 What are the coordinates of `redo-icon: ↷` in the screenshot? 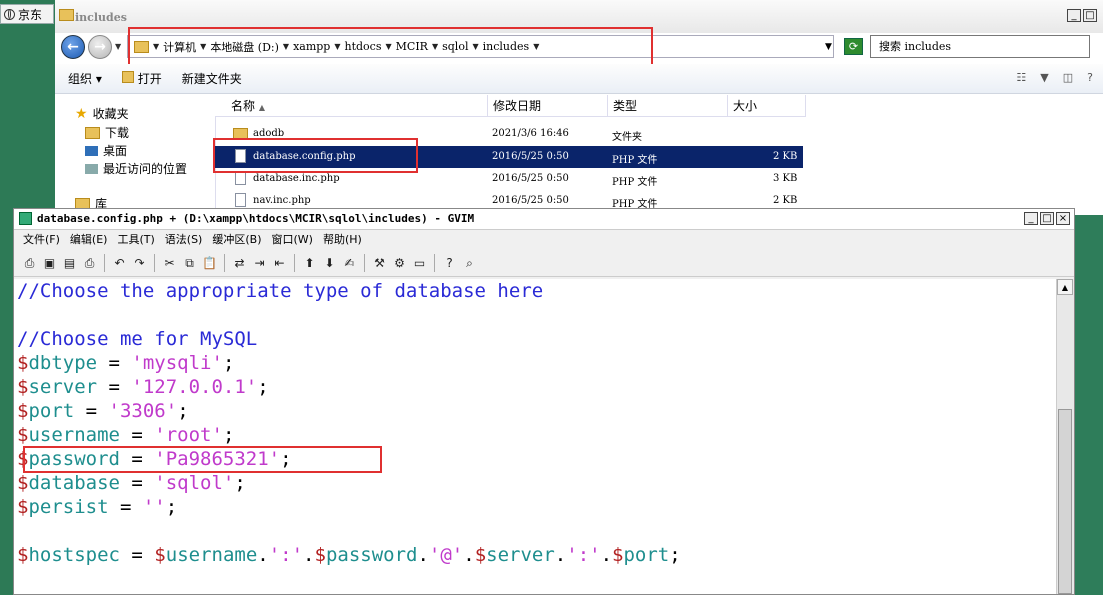 It's located at (139, 263).